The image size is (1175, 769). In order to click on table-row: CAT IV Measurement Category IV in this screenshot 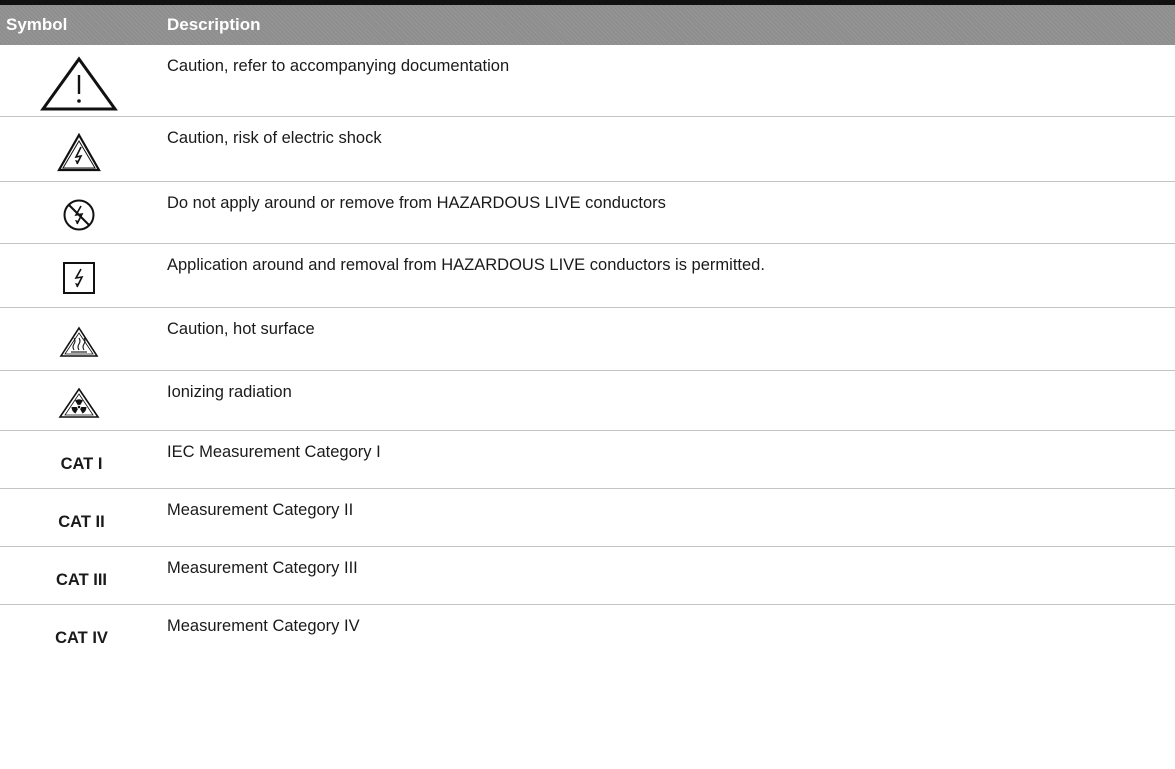, I will do `click(587, 635)`.